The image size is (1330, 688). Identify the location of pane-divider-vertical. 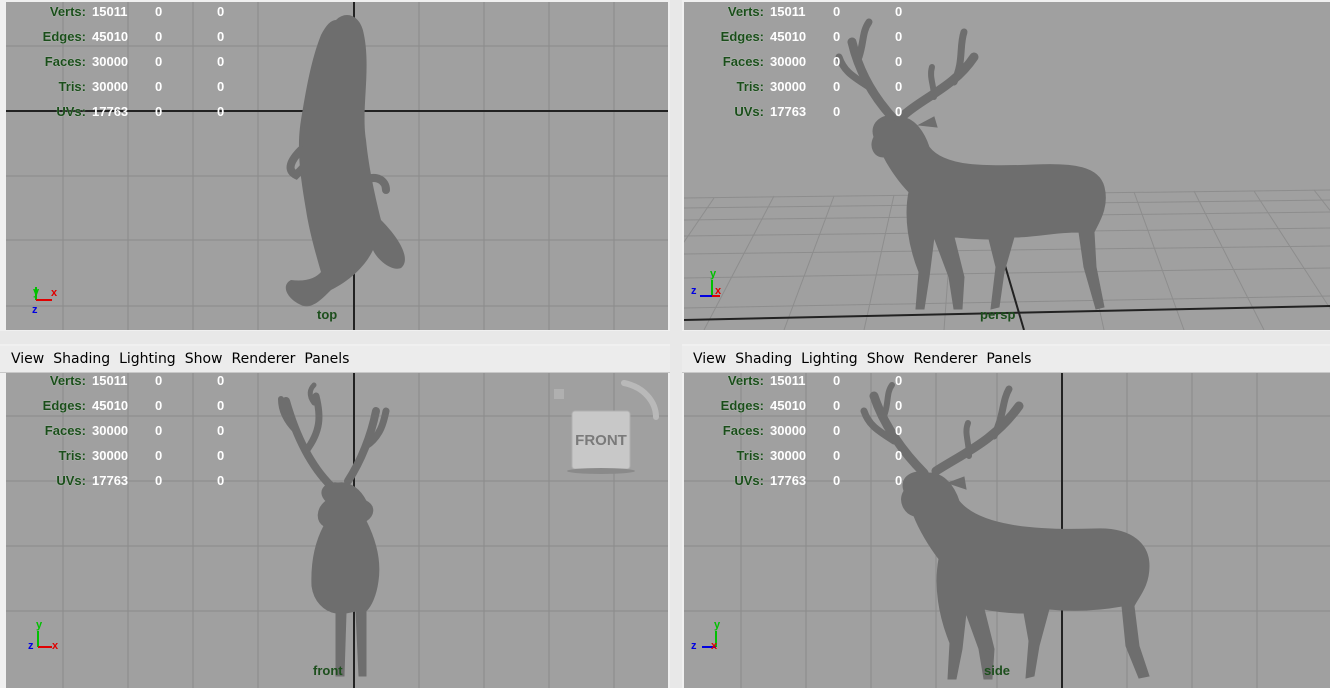
(676, 344).